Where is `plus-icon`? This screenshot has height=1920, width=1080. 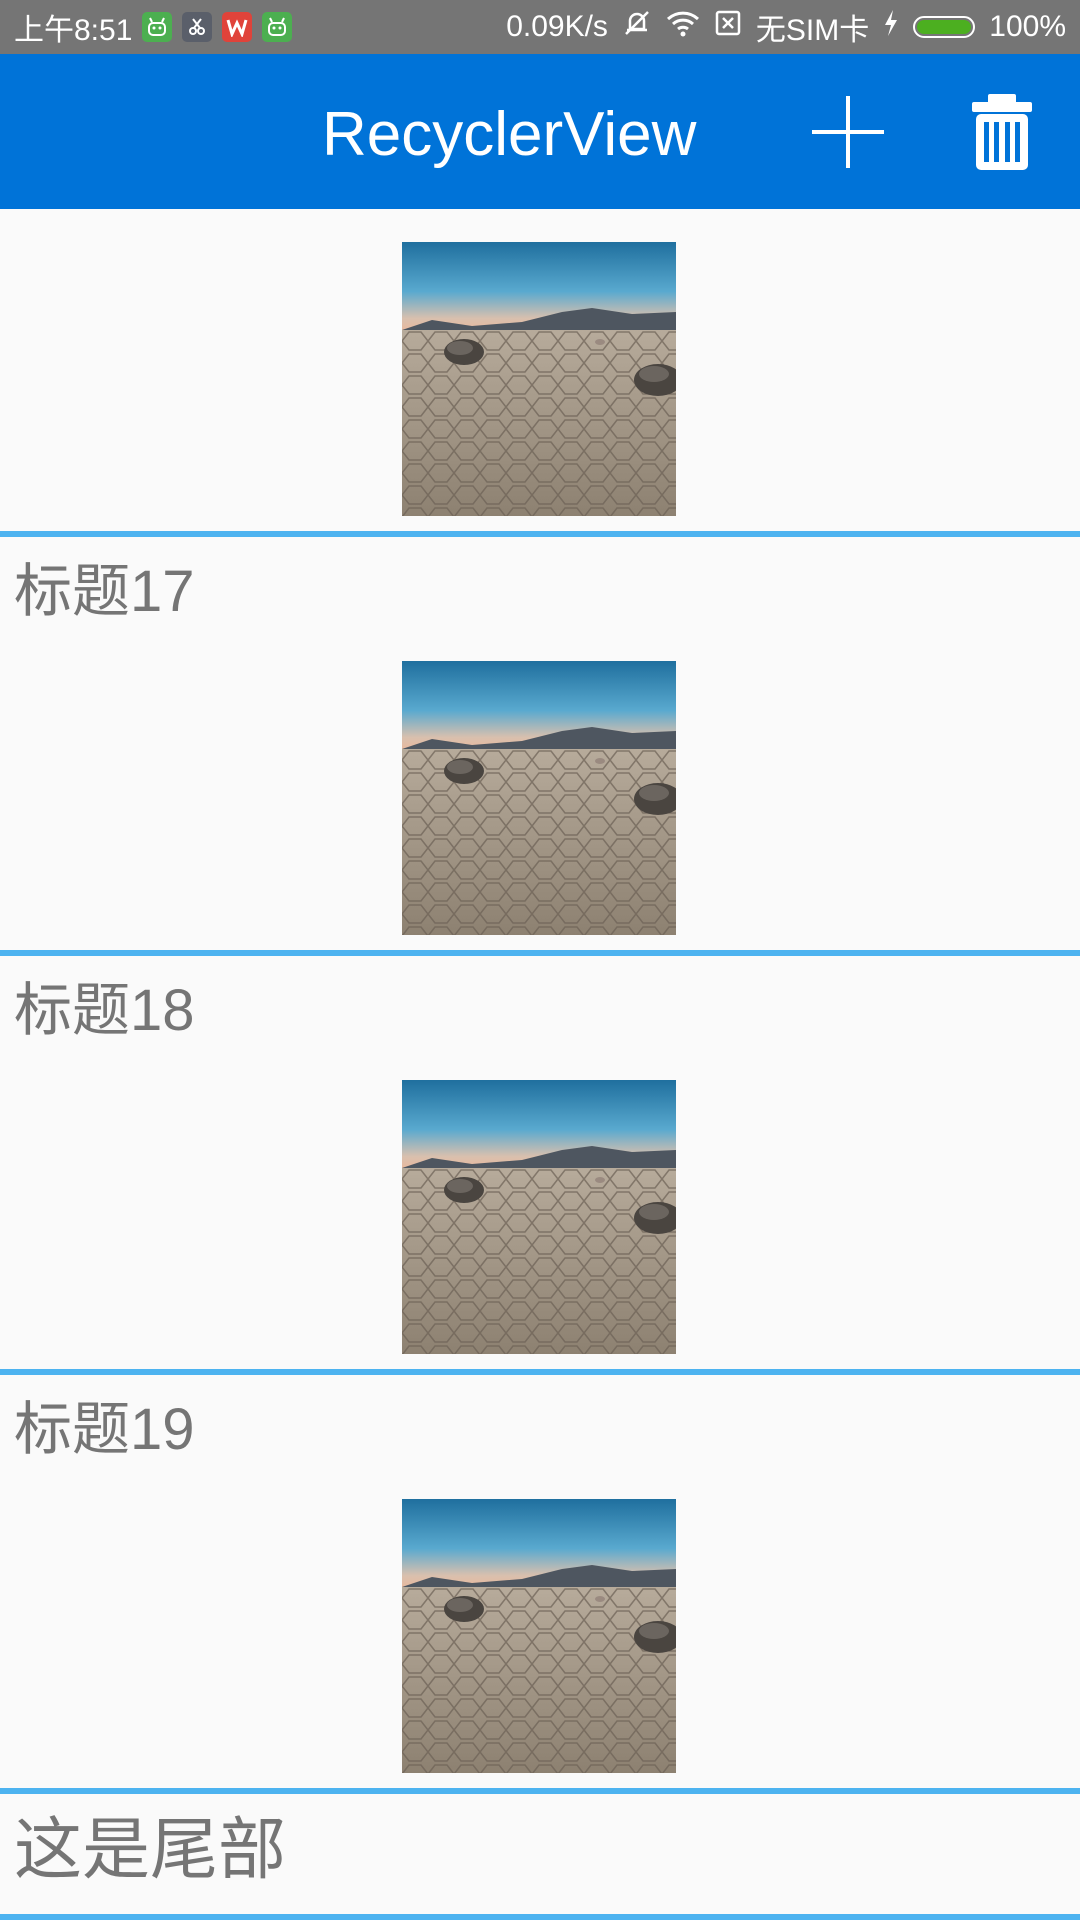 plus-icon is located at coordinates (848, 132).